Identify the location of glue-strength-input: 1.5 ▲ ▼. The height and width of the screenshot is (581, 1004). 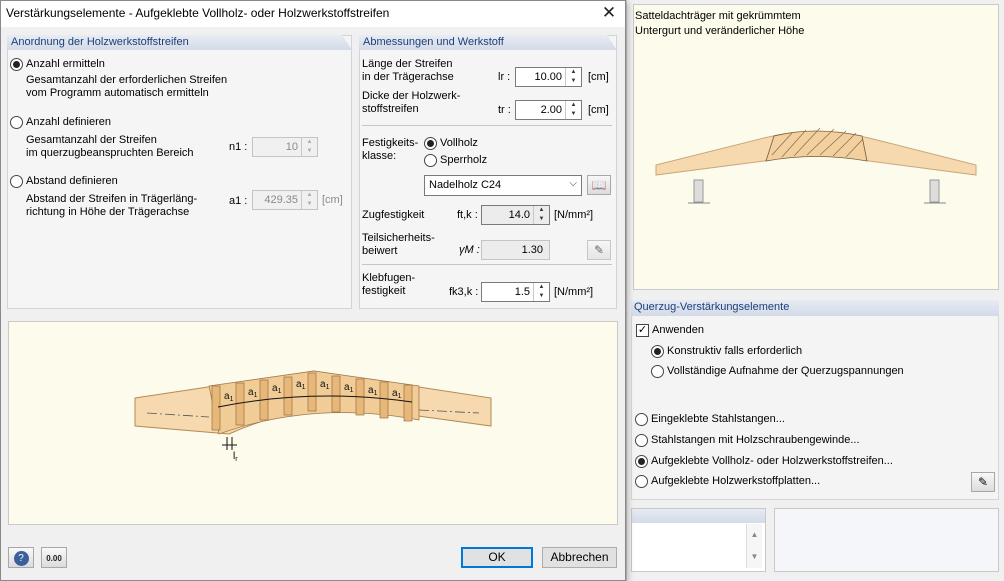
(515, 292).